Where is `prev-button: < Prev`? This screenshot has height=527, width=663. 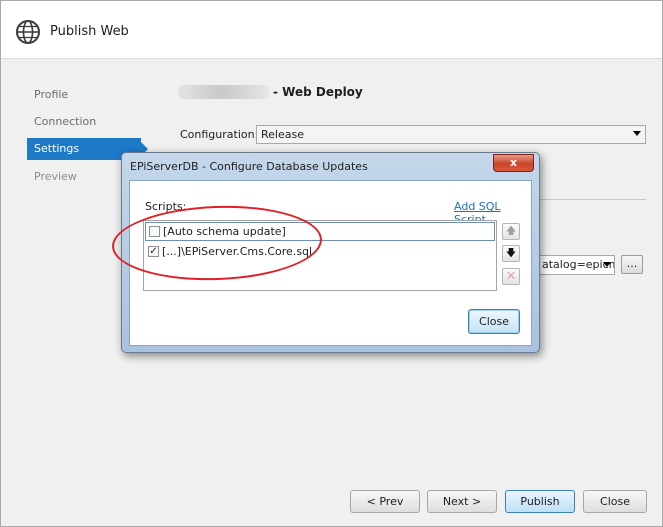 prev-button: < Prev is located at coordinates (385, 501).